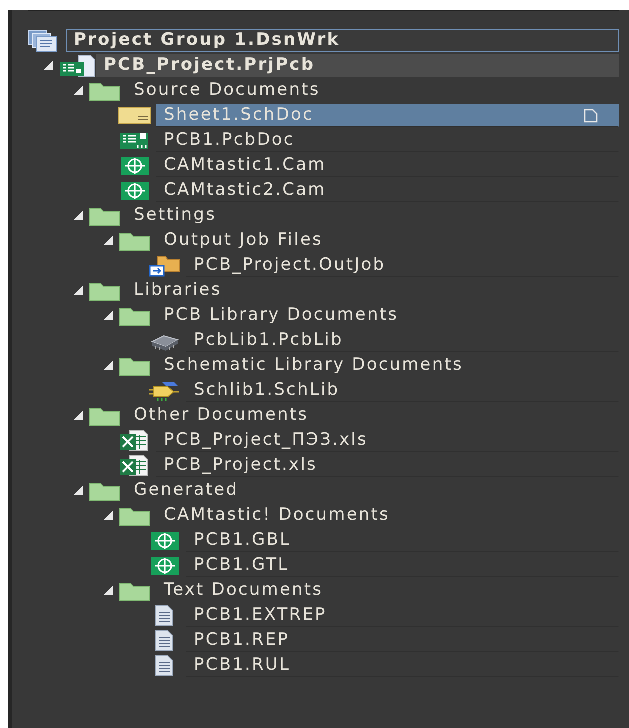 This screenshot has width=629, height=728. I want to click on folder-item: Other Documents, so click(372, 415).